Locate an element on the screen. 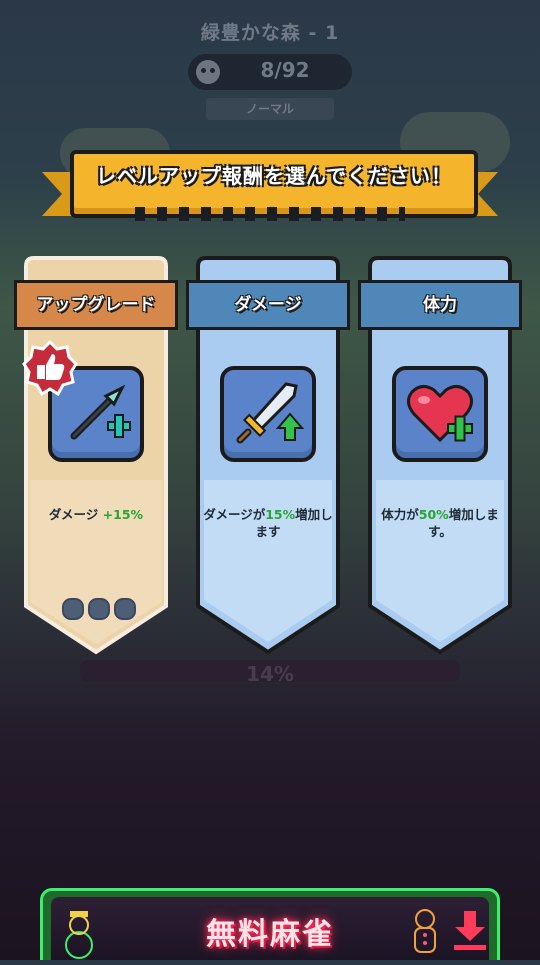  thumbs-up-badge-icon is located at coordinates (50, 368).